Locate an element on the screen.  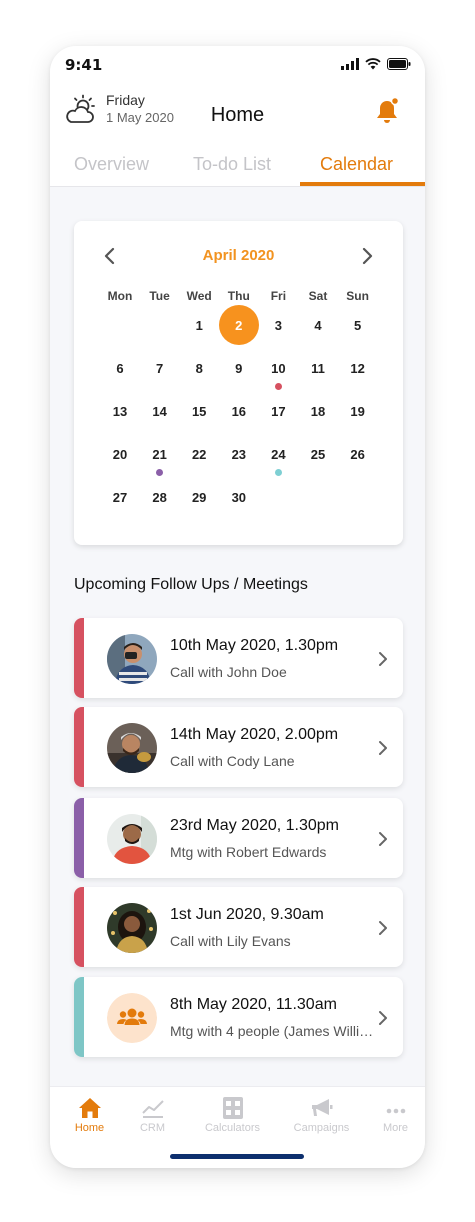
group-icon is located at coordinates (132, 1018).